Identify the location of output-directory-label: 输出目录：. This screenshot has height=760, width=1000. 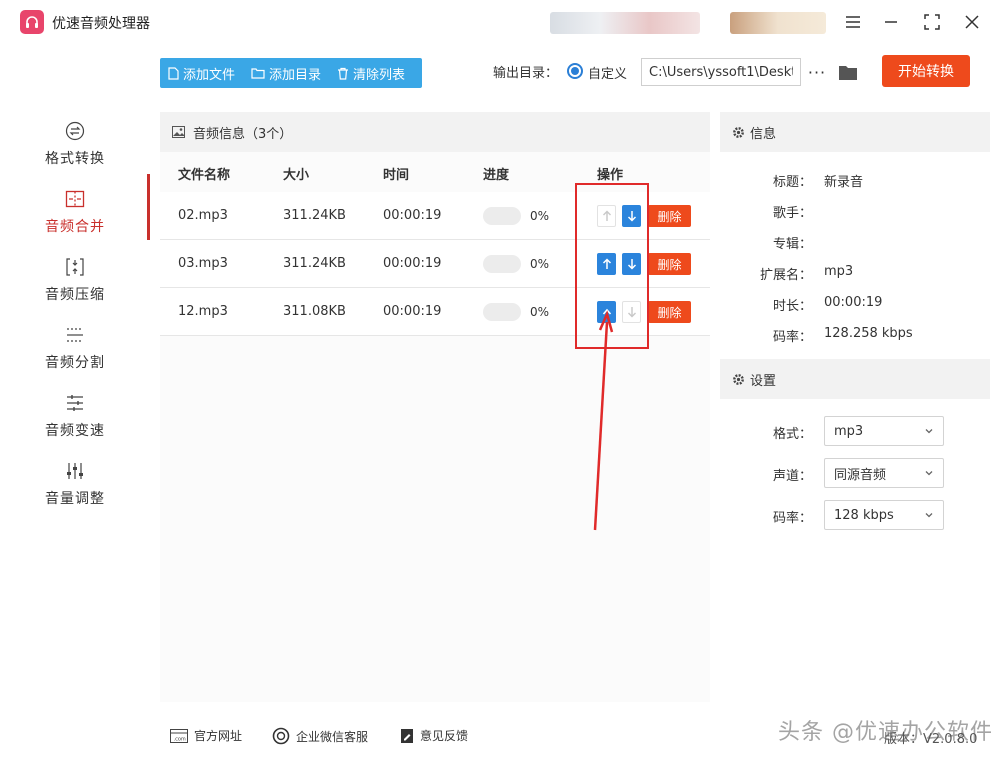
(526, 73).